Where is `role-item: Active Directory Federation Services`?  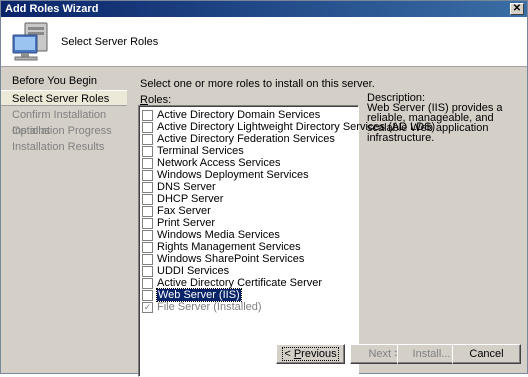 role-item: Active Directory Federation Services is located at coordinates (238, 139).